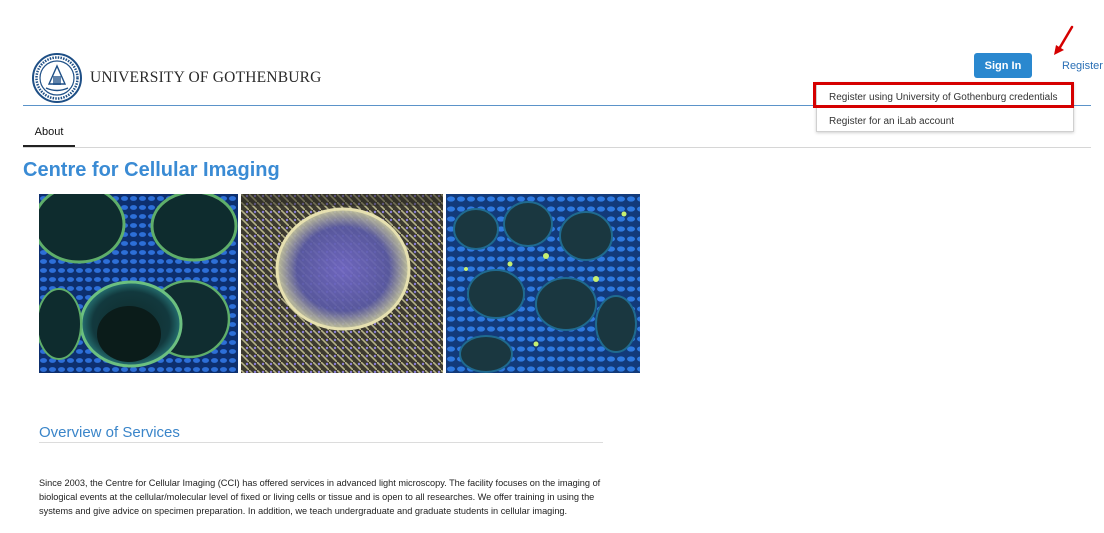 The image size is (1104, 533). I want to click on highlight-box, so click(943, 95).